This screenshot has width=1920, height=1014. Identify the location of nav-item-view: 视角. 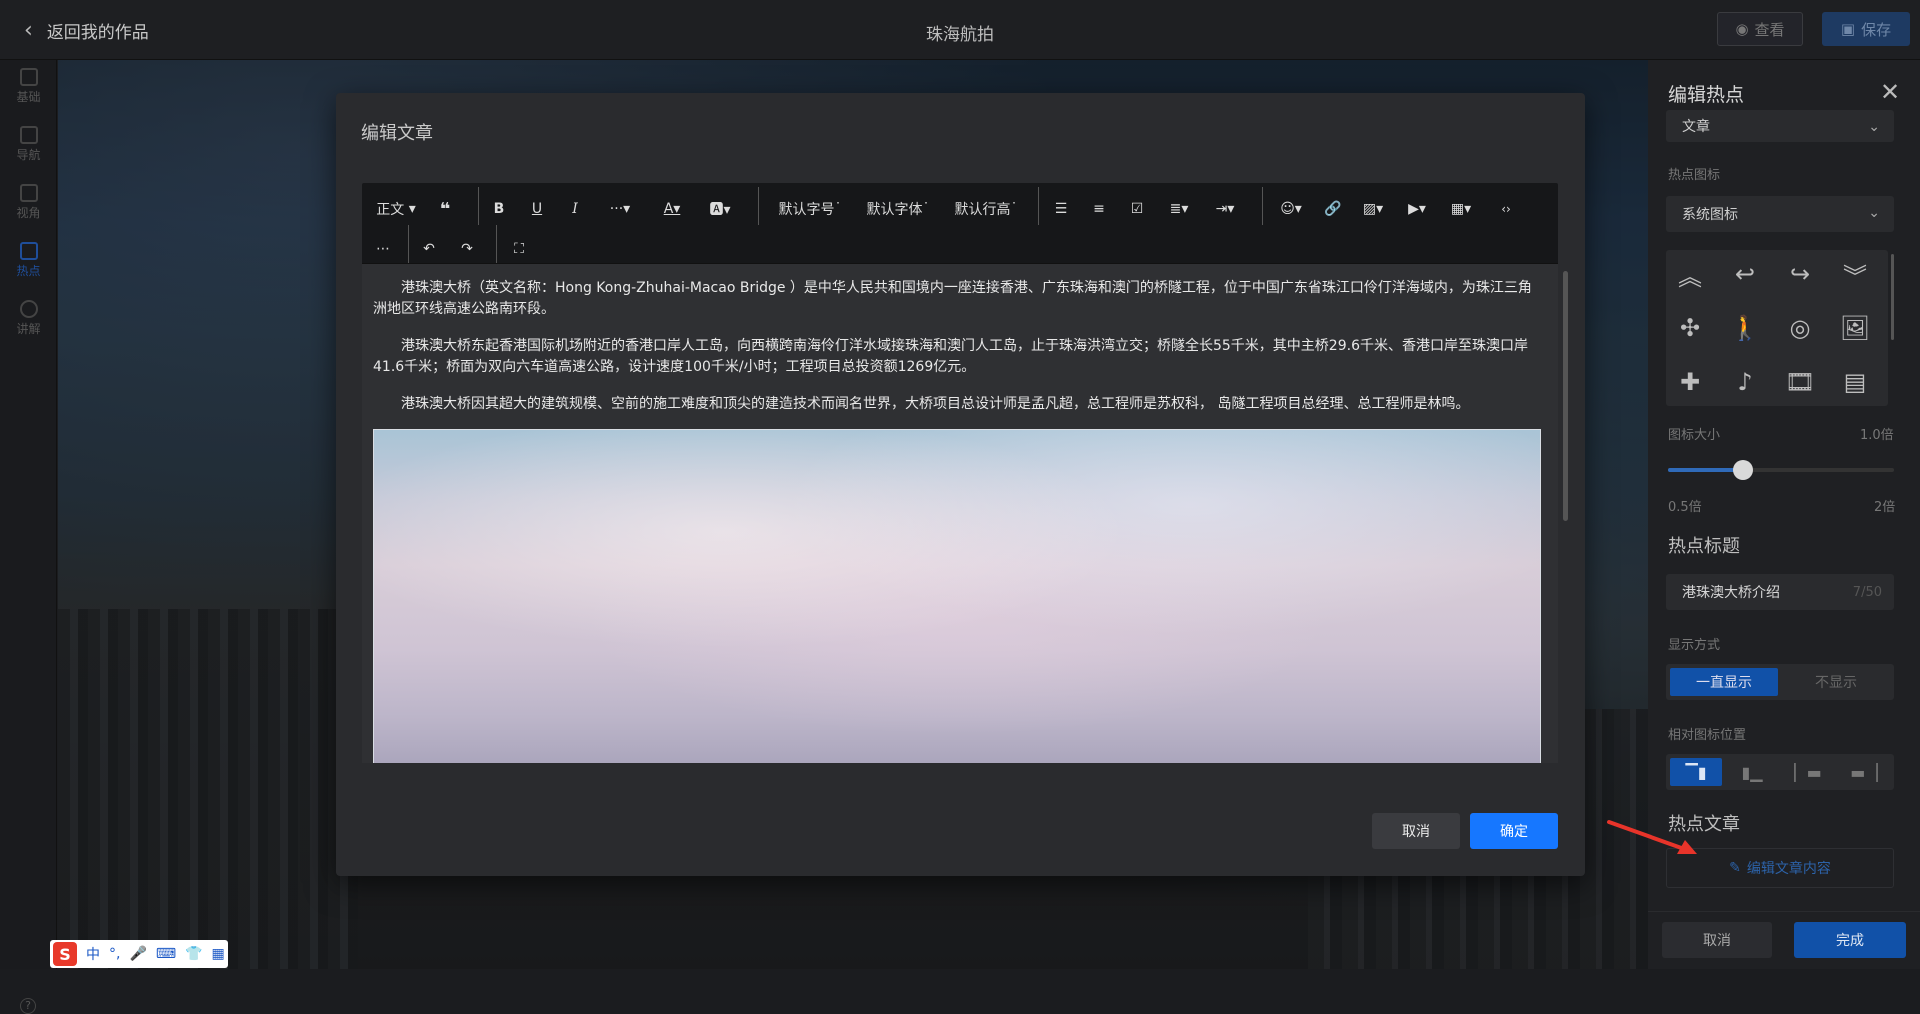
(28, 202).